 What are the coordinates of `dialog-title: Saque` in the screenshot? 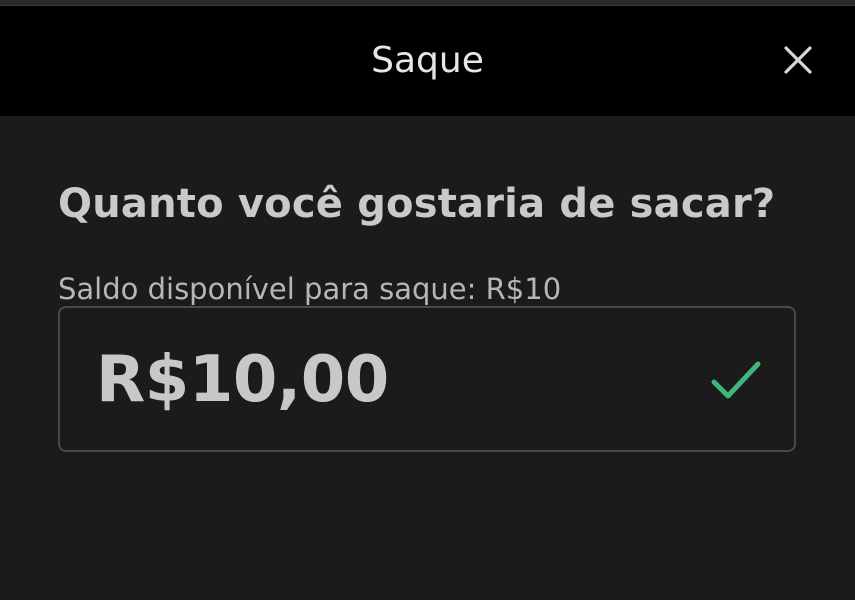 It's located at (427, 60).